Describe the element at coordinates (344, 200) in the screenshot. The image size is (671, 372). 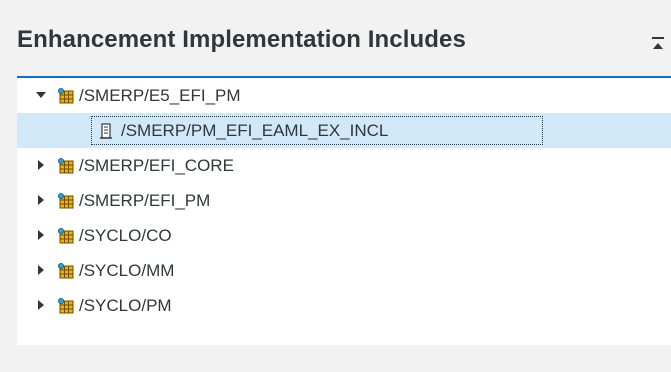
I see `tree-node-efi-pm: /SMERP/EFI_PM` at that location.